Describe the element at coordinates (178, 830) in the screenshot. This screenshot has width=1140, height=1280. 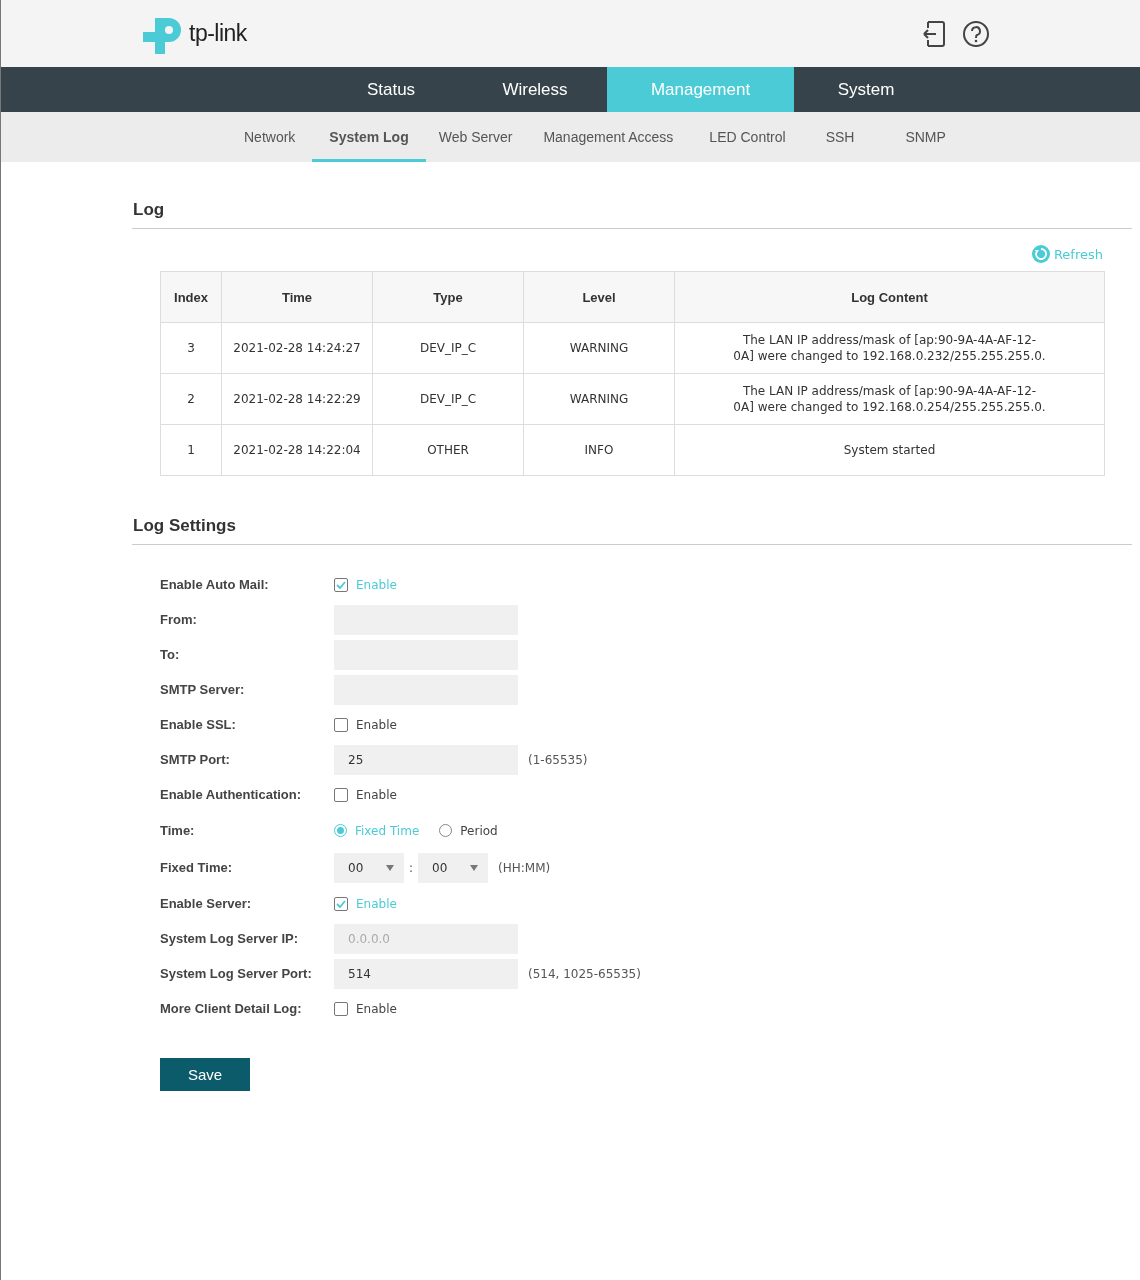
I see `field-label: Time:` at that location.